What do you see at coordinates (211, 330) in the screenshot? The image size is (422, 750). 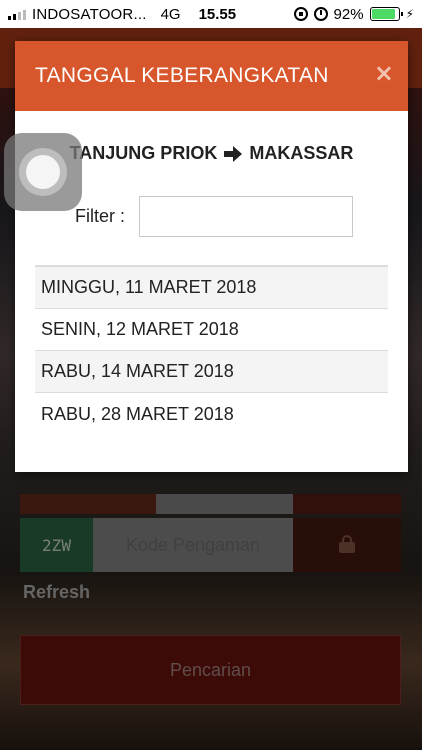 I see `date-item: SENIN, 12 MARET 2018` at bounding box center [211, 330].